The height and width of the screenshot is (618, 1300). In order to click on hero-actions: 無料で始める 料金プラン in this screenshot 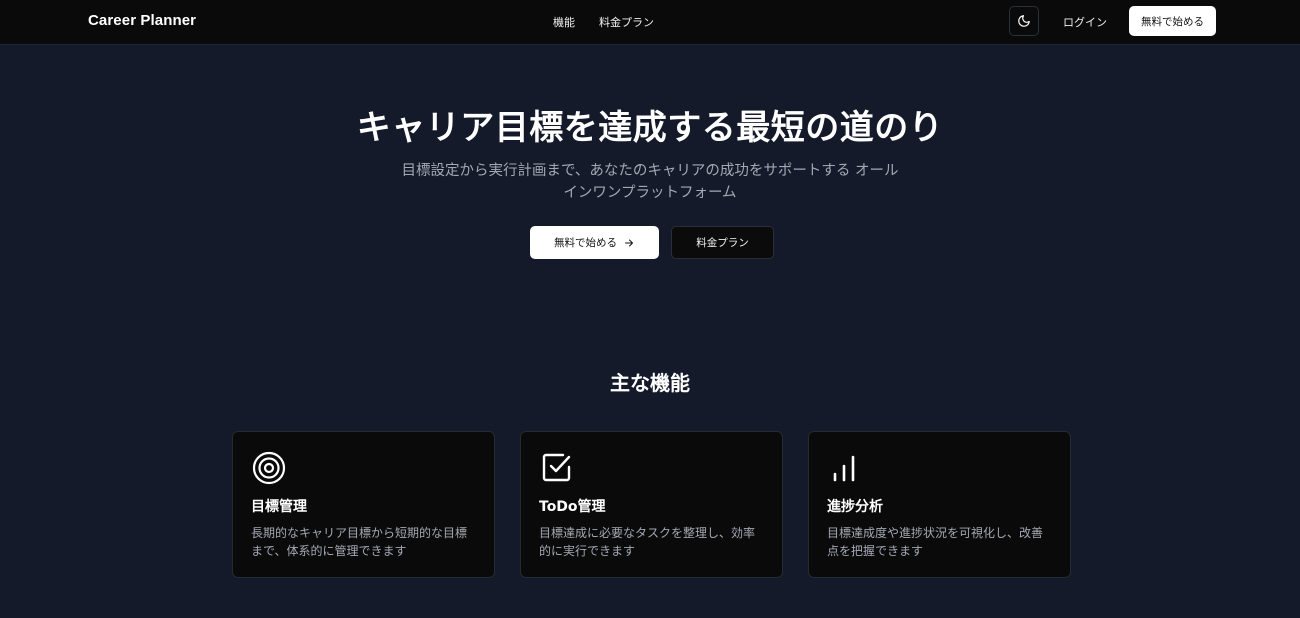, I will do `click(652, 242)`.